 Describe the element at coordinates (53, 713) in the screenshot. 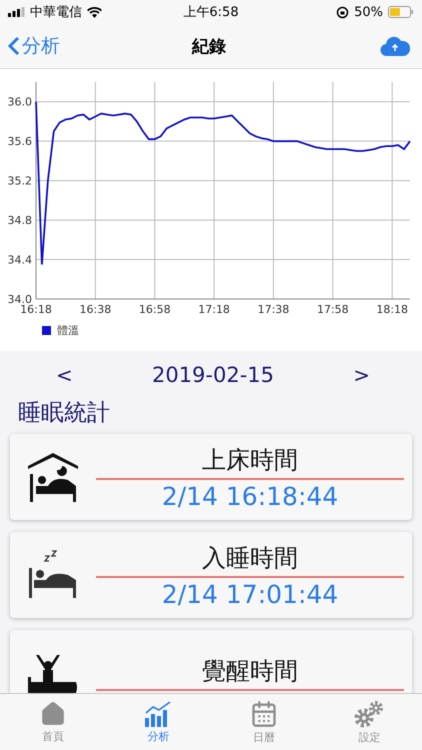

I see `home-icon` at that location.